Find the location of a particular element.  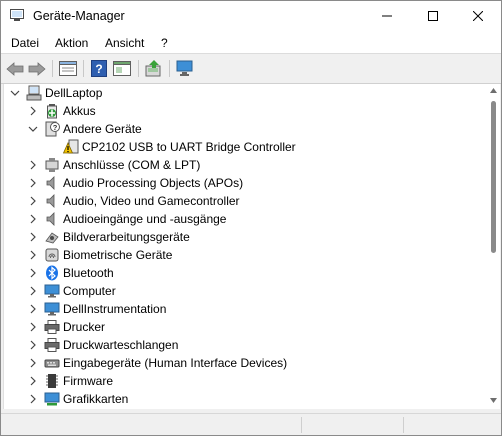

chip-icon is located at coordinates (52, 381).